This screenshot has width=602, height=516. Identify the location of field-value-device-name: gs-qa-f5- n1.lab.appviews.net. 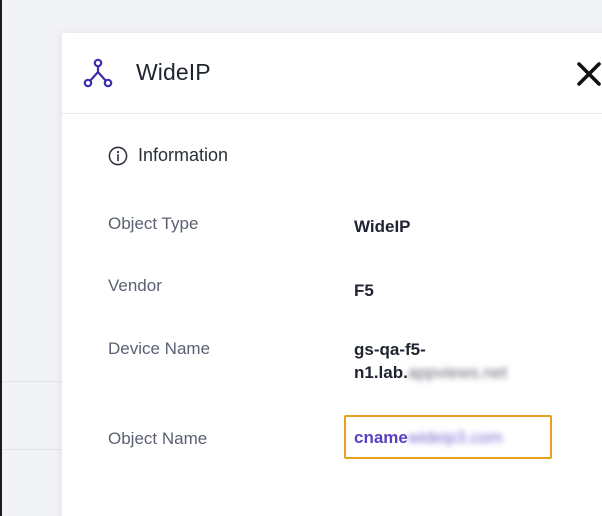
(430, 361).